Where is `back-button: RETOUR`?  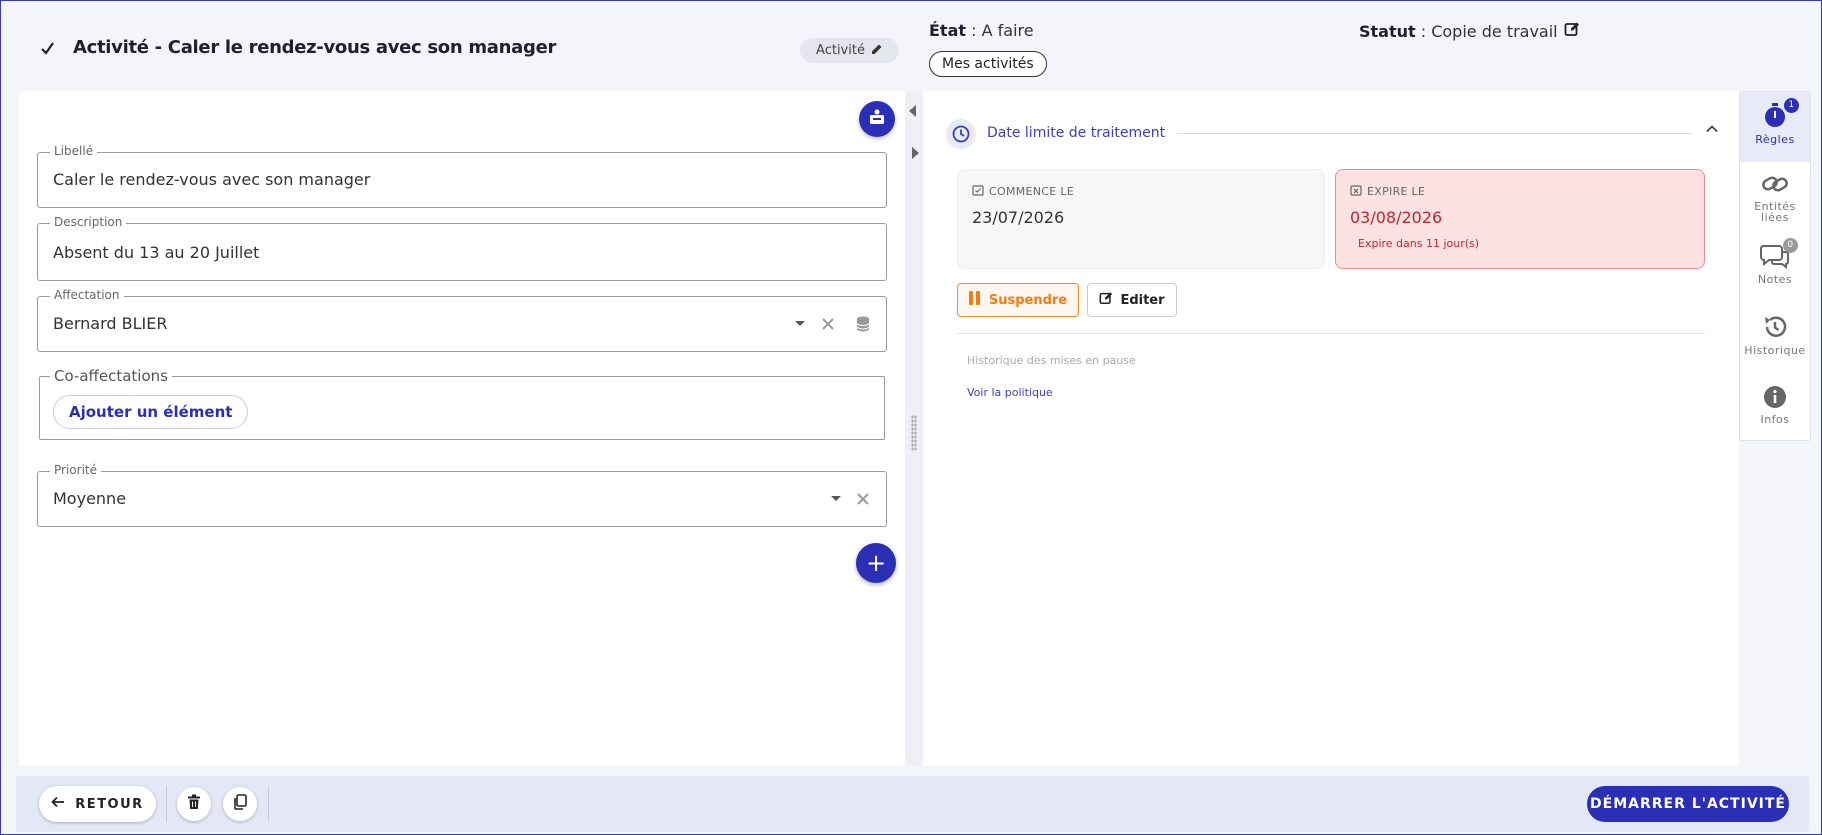 back-button: RETOUR is located at coordinates (97, 804).